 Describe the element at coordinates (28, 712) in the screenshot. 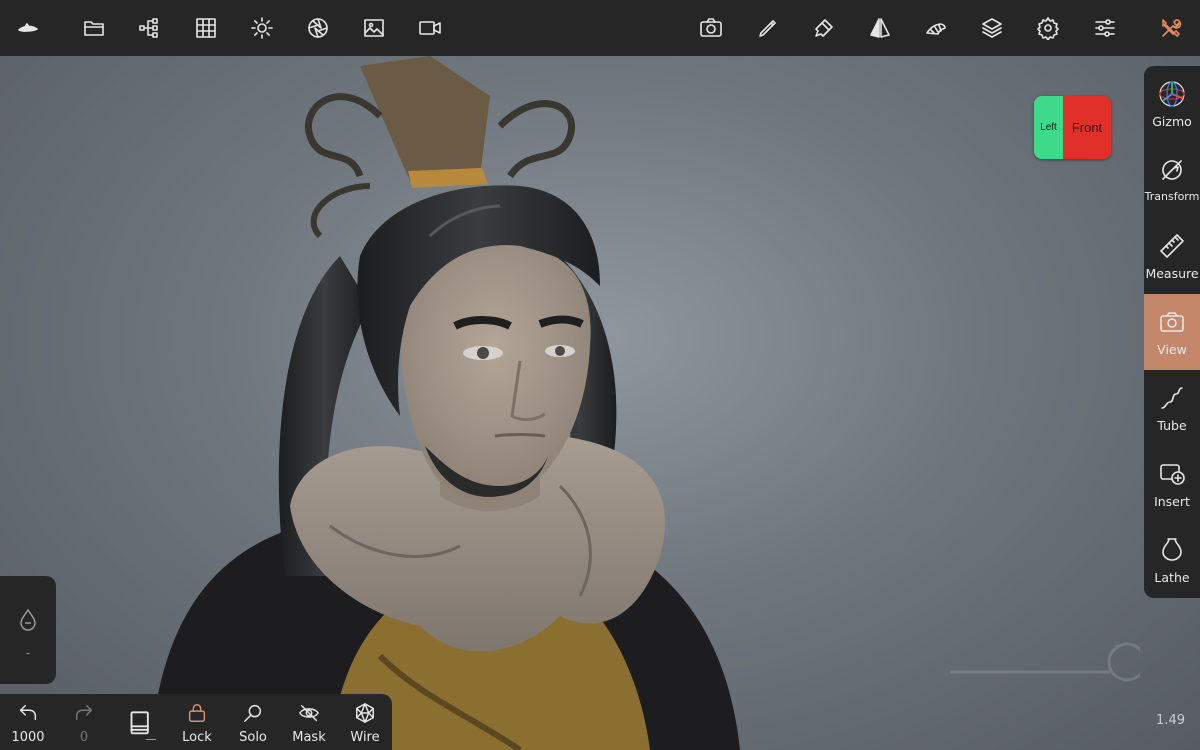

I see `undo-icon` at that location.